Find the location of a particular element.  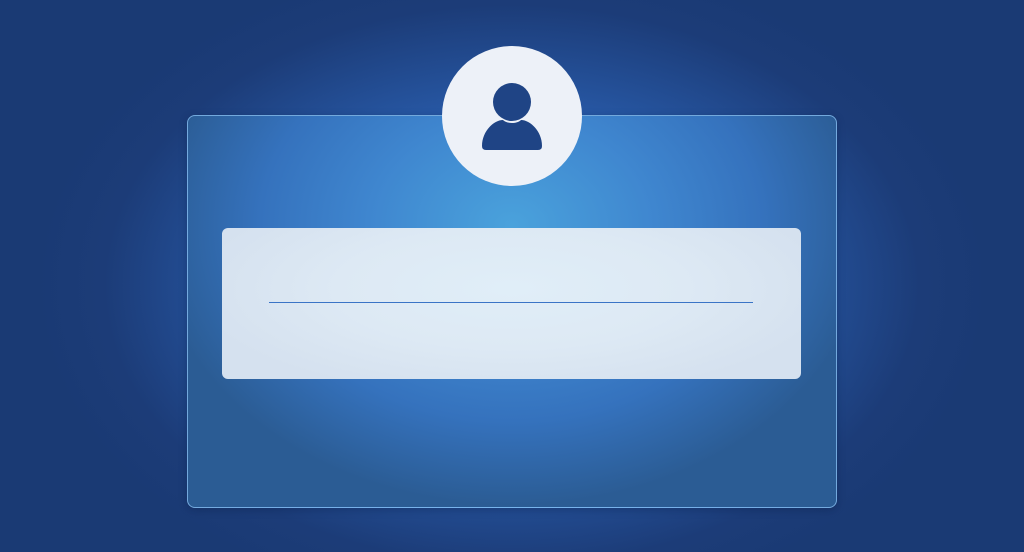

text-field-container is located at coordinates (511, 285).